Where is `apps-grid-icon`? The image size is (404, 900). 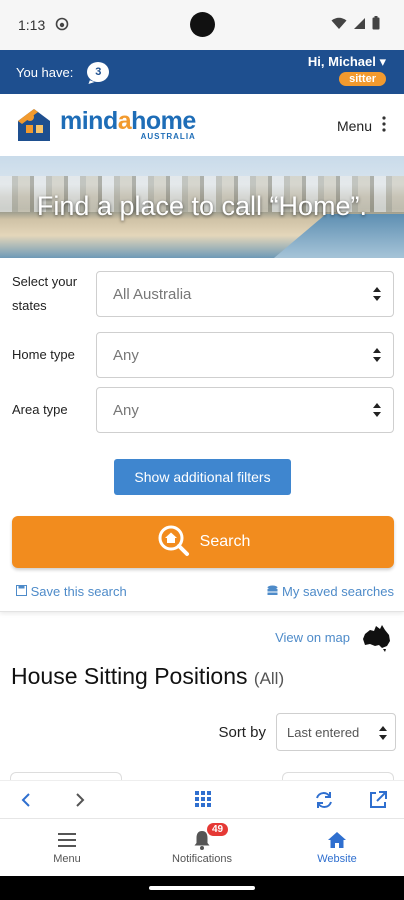
apps-grid-icon is located at coordinates (203, 801).